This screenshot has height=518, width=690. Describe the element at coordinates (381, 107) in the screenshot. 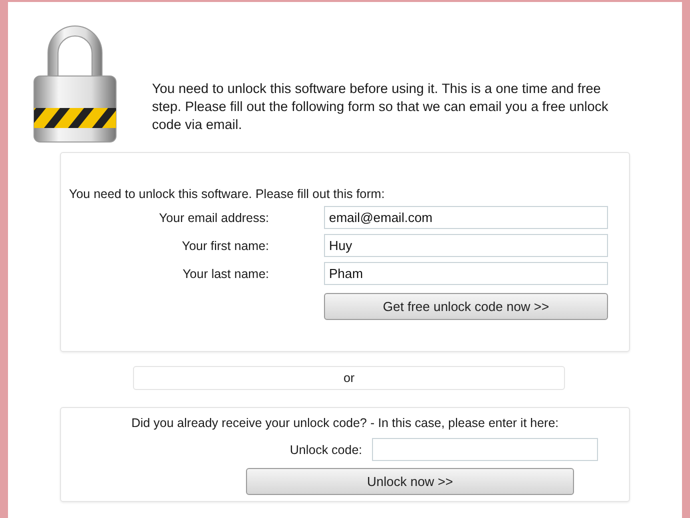

I see `intro-text: You need to unlock this software before using it. This is a one time and free step. Please fill out the following form so that we can email you a free unlock code via email.` at that location.